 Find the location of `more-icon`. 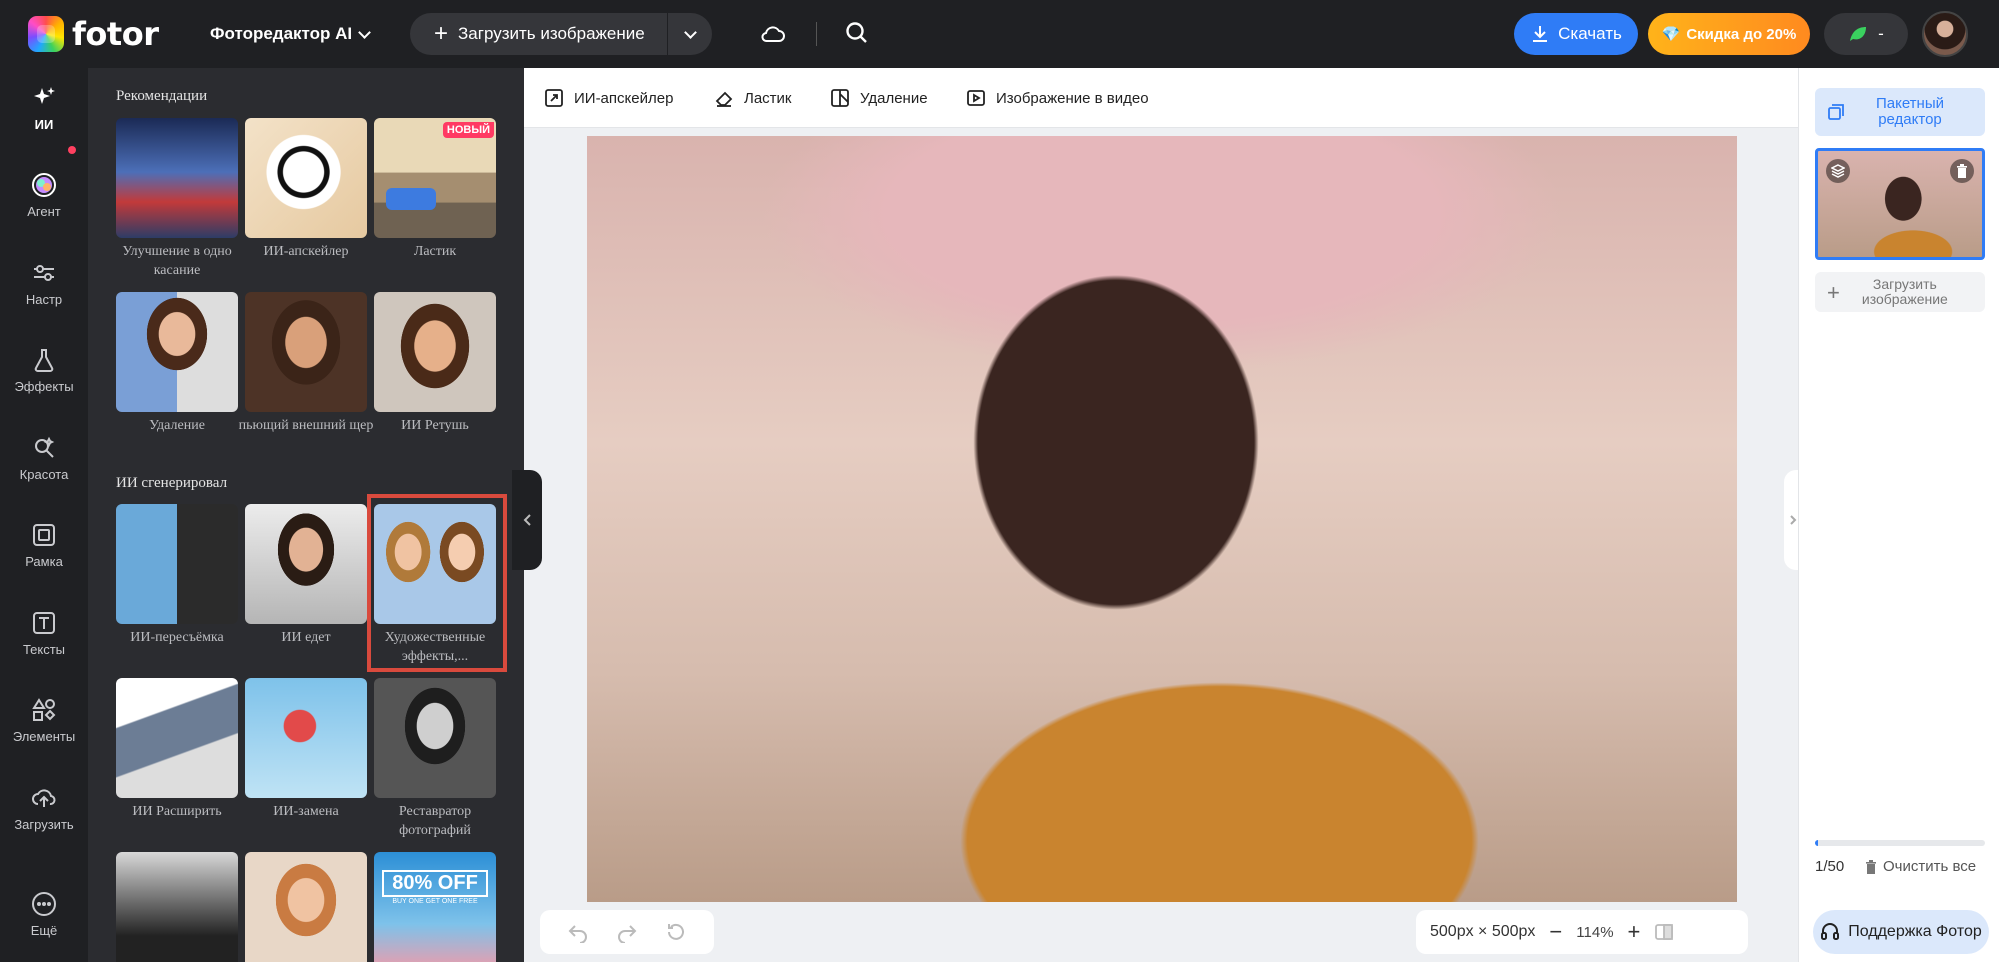

more-icon is located at coordinates (44, 903).